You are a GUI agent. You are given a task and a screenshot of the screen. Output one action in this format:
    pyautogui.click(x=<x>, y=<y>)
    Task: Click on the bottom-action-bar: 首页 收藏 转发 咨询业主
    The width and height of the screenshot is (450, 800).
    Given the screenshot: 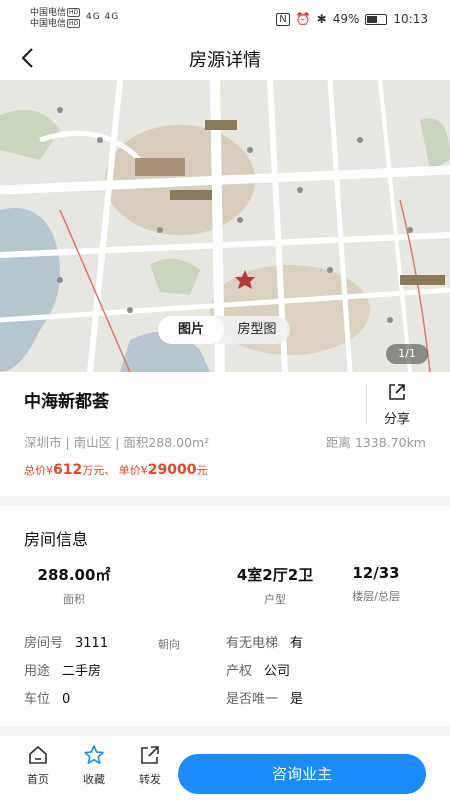 What is the action you would take?
    pyautogui.click(x=225, y=768)
    